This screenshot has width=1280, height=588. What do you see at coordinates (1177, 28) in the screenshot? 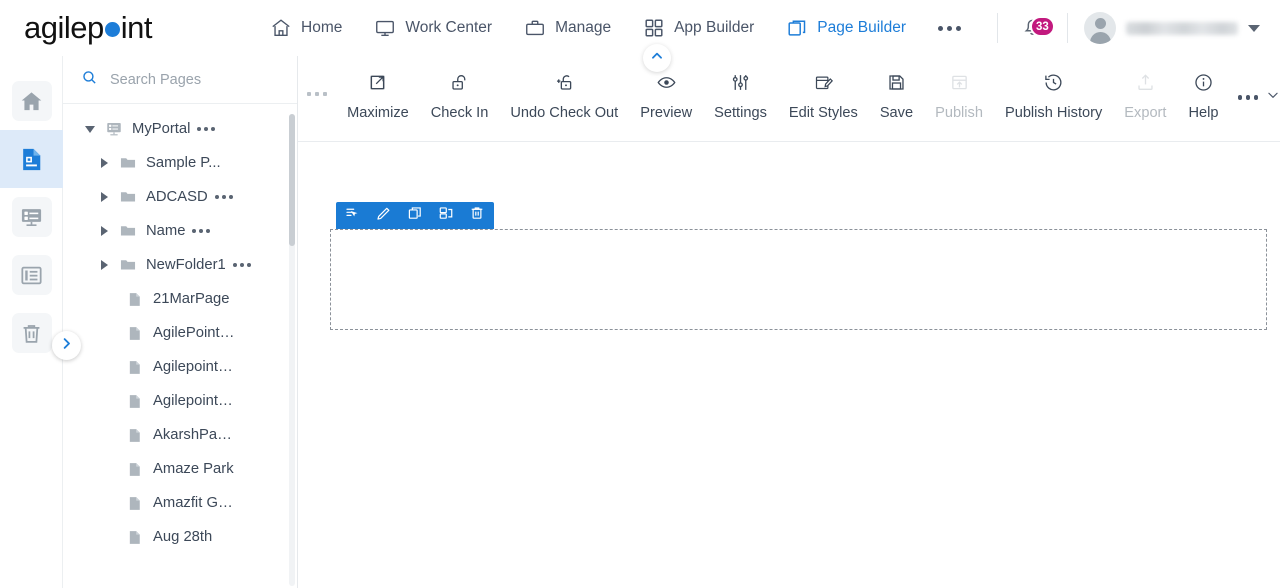
I see `user-menu` at bounding box center [1177, 28].